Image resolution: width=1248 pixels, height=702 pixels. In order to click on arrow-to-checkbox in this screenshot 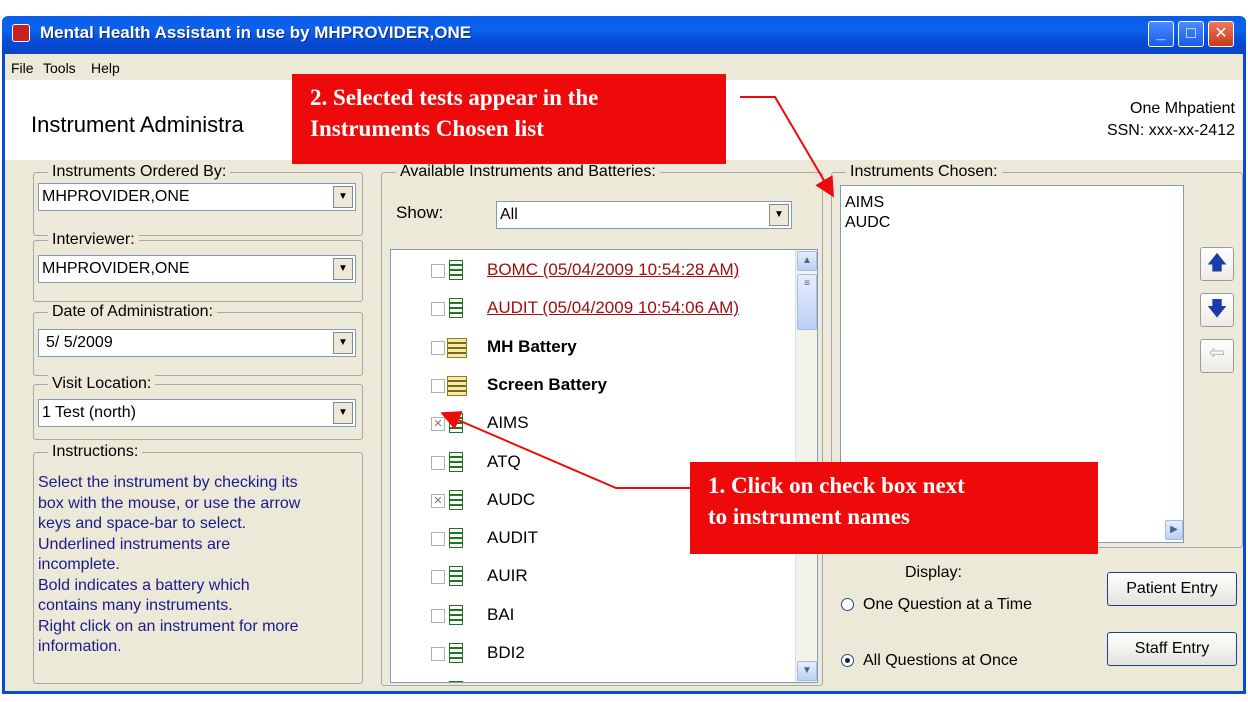, I will do `click(565, 450)`.